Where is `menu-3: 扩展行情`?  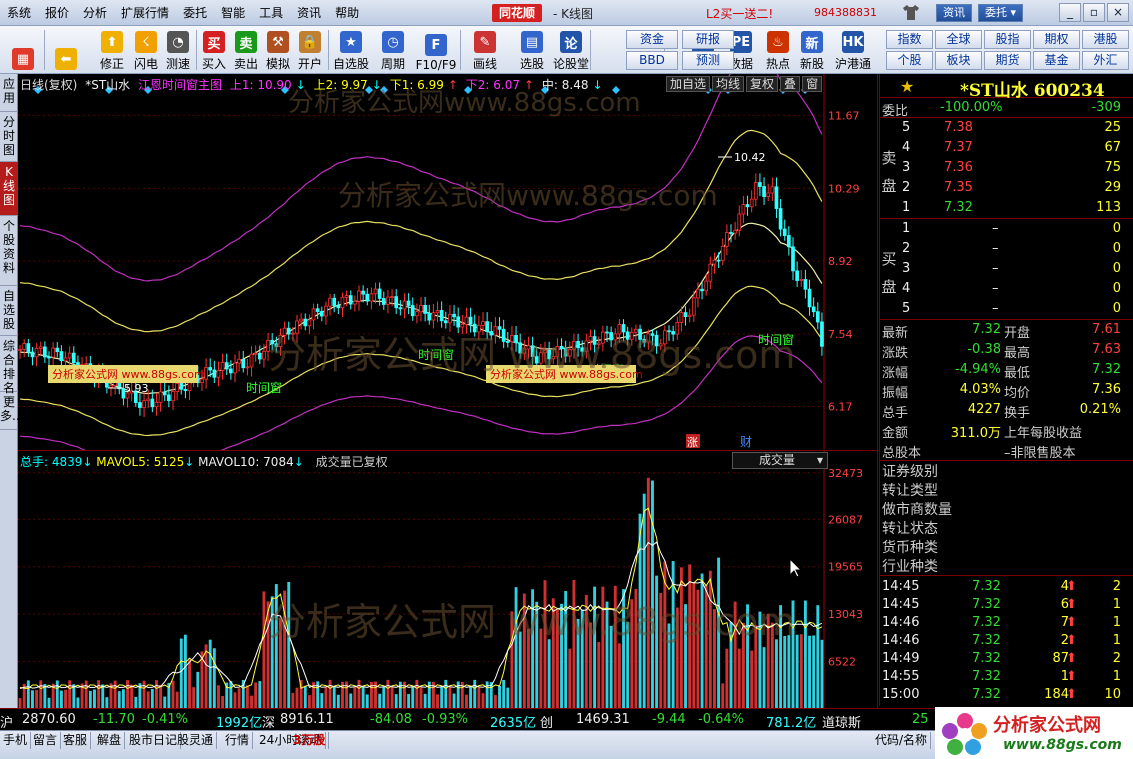 menu-3: 扩展行情 is located at coordinates (145, 13).